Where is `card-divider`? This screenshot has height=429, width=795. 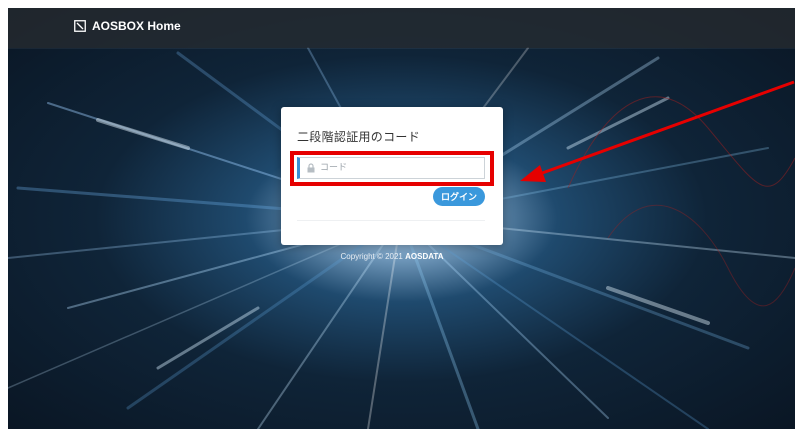
card-divider is located at coordinates (391, 220).